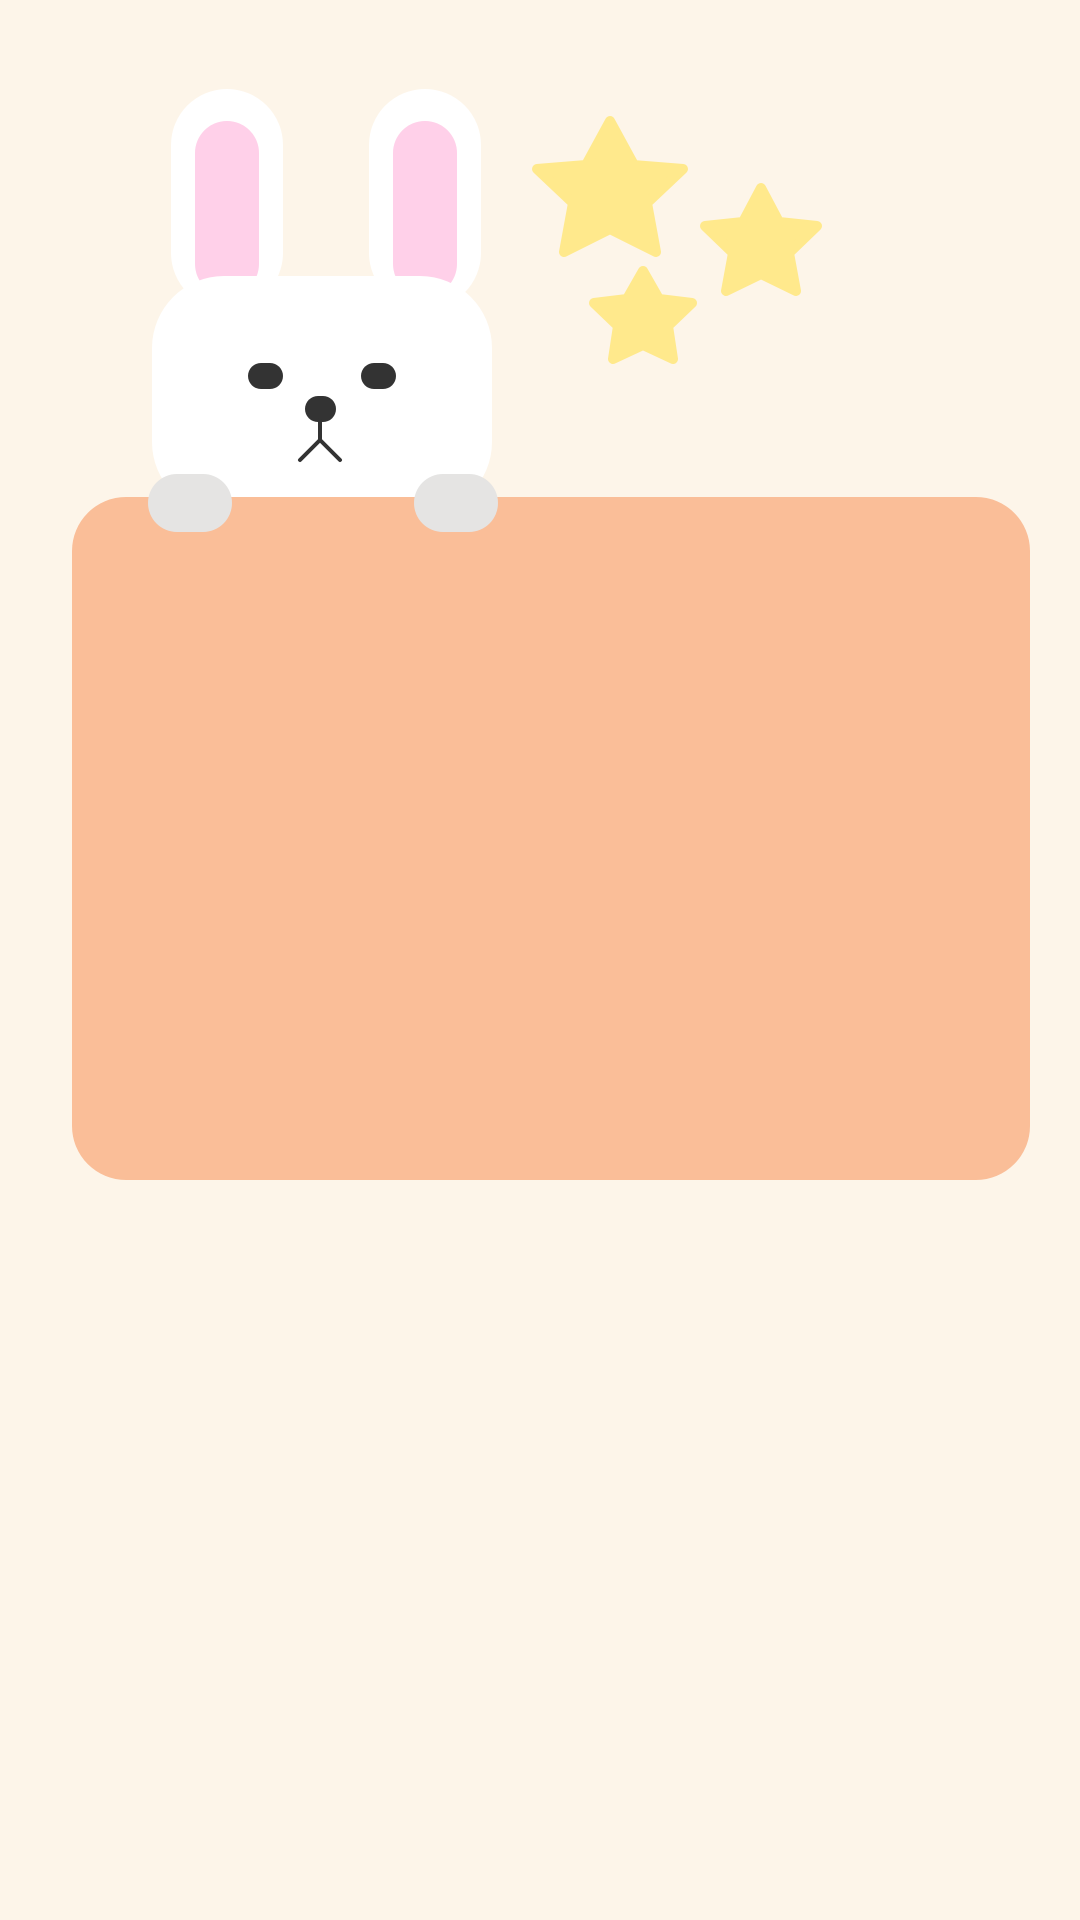  What do you see at coordinates (227, 208) in the screenshot?
I see `bunny-left-ear-inner` at bounding box center [227, 208].